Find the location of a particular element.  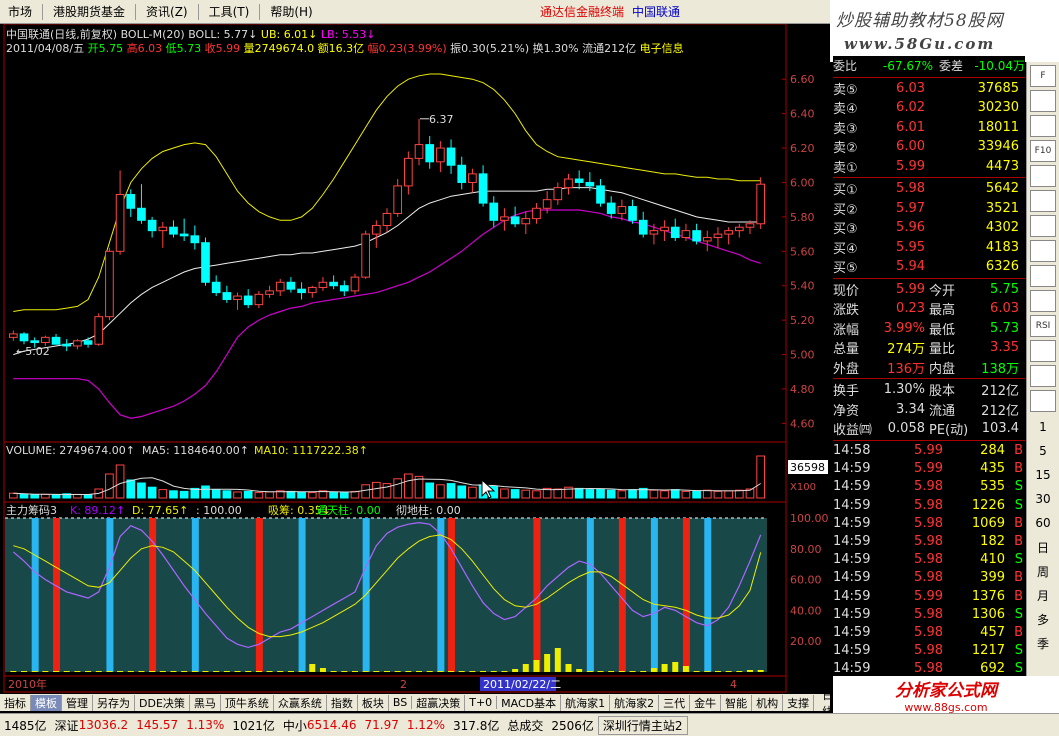

tick-time: 14:59 is located at coordinates (852, 505).